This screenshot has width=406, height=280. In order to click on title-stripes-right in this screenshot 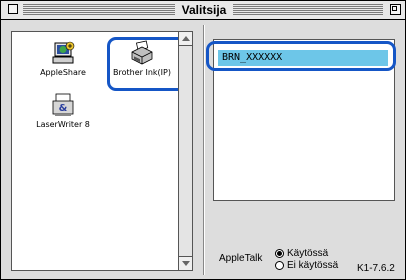, I will do `click(308, 9)`.